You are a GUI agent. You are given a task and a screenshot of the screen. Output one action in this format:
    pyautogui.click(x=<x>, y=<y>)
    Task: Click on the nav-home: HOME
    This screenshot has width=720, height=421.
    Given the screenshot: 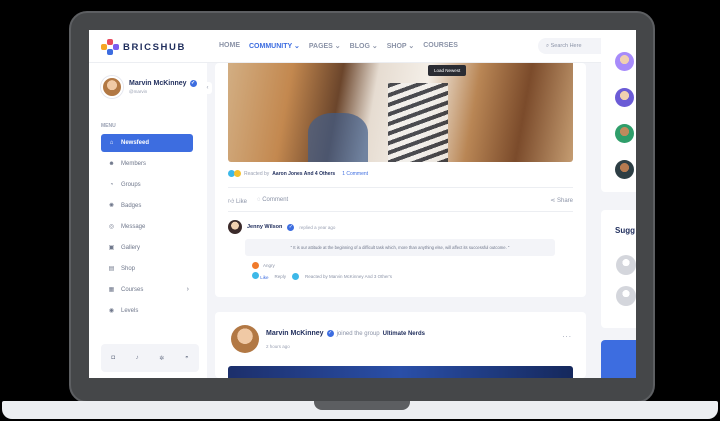 What is the action you would take?
    pyautogui.click(x=229, y=46)
    